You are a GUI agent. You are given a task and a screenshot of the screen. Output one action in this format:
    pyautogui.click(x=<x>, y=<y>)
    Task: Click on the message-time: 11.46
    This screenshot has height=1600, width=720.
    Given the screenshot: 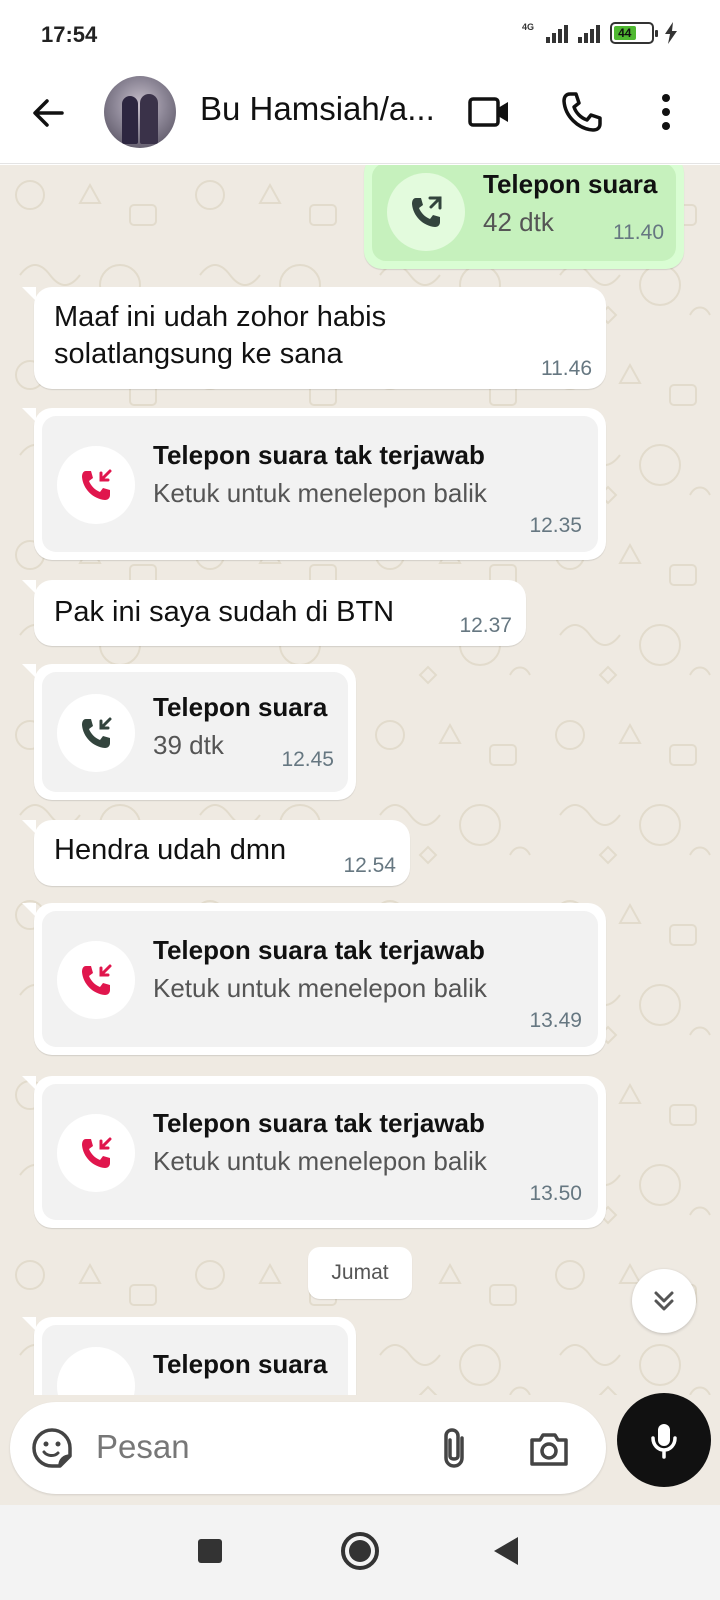 What is the action you would take?
    pyautogui.click(x=566, y=368)
    